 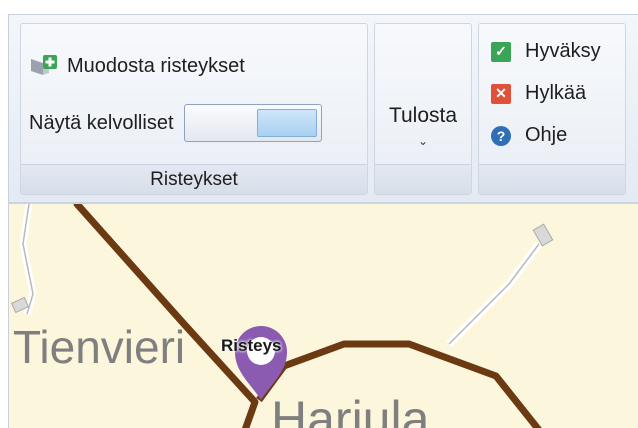 What do you see at coordinates (423, 179) in the screenshot?
I see `print-group-footer` at bounding box center [423, 179].